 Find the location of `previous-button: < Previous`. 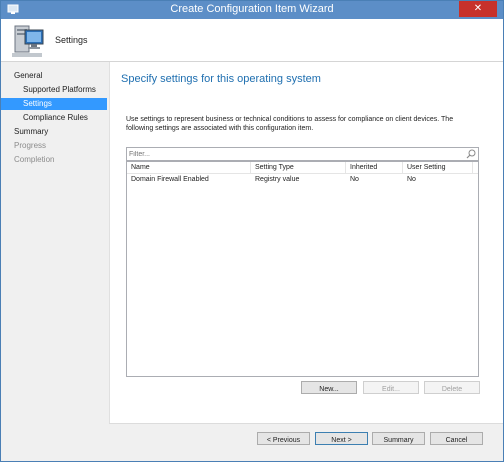

previous-button: < Previous is located at coordinates (283, 438).